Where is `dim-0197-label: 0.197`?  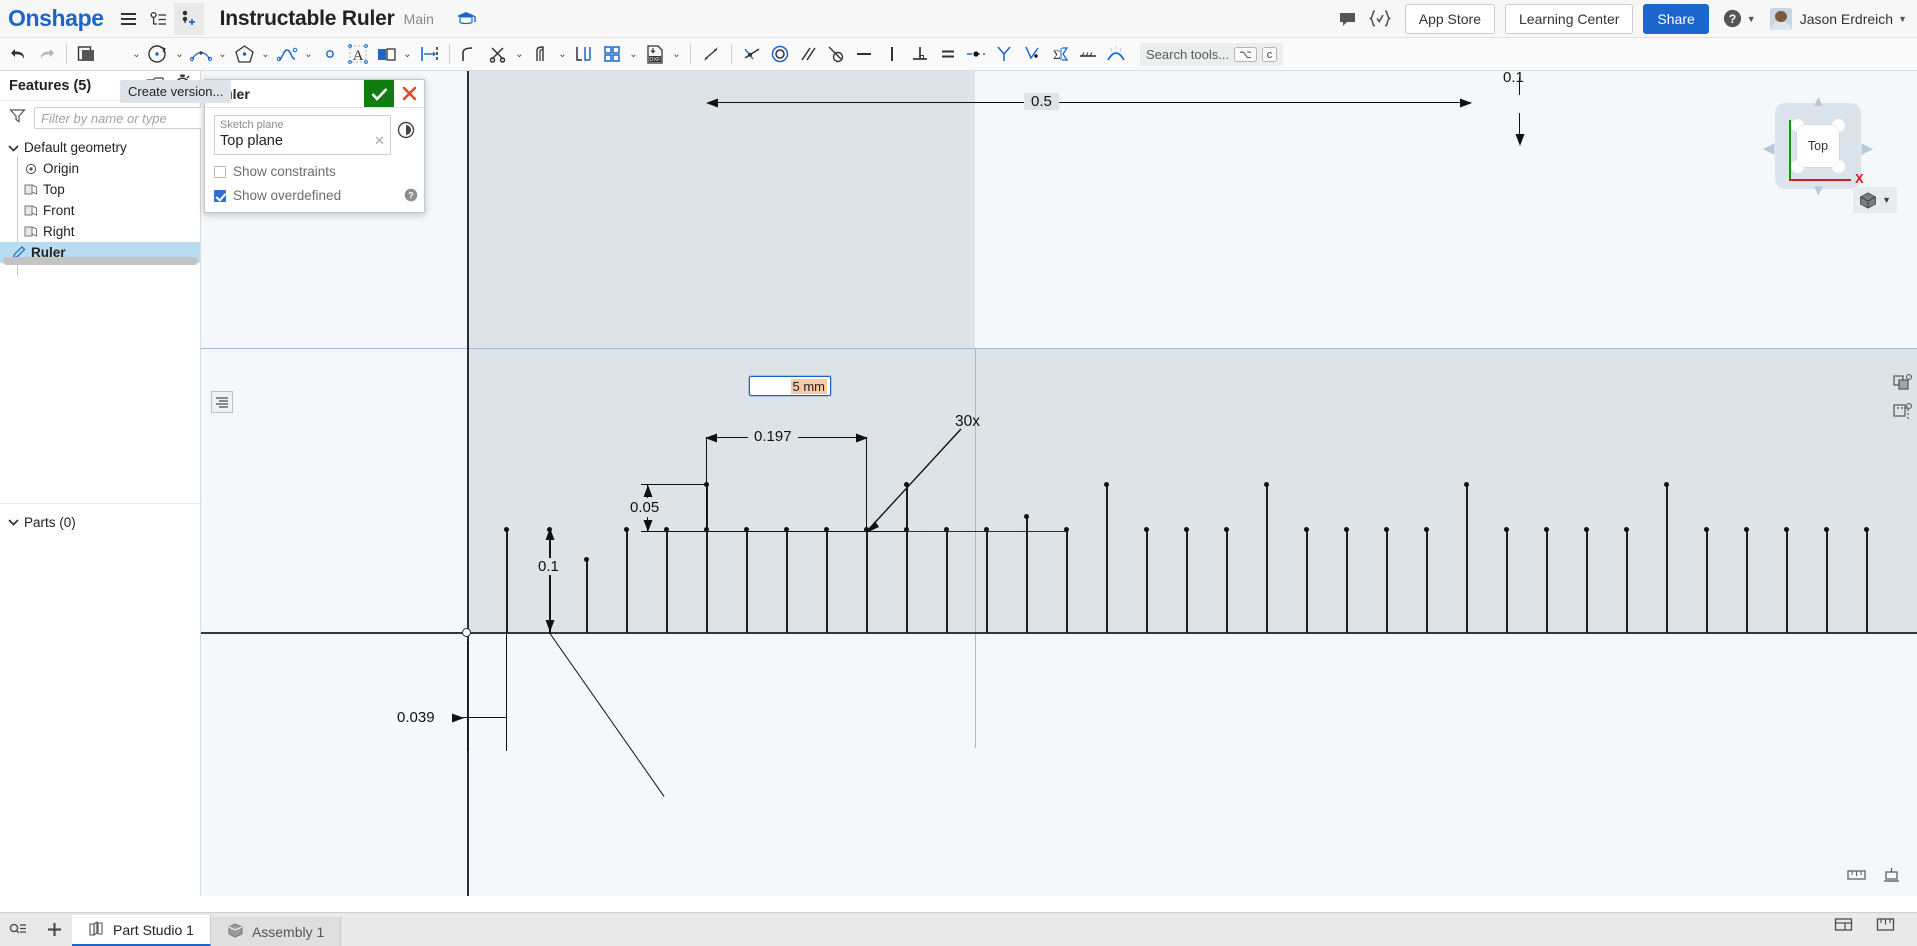
dim-0197-label: 0.197 is located at coordinates (773, 436).